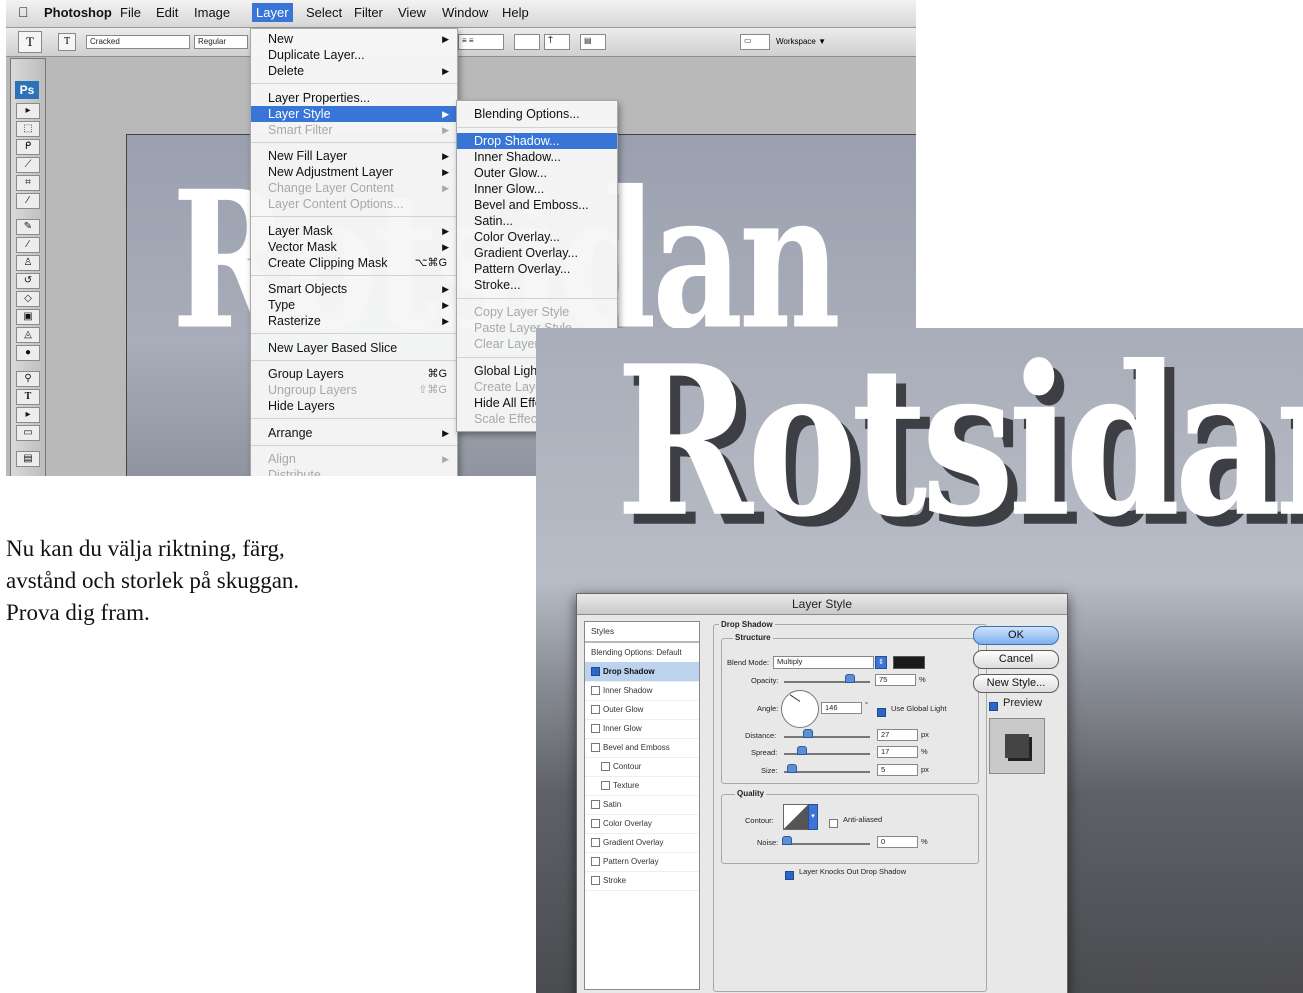 This screenshot has height=993, width=1303. I want to click on style-texture: Texture, so click(642, 786).